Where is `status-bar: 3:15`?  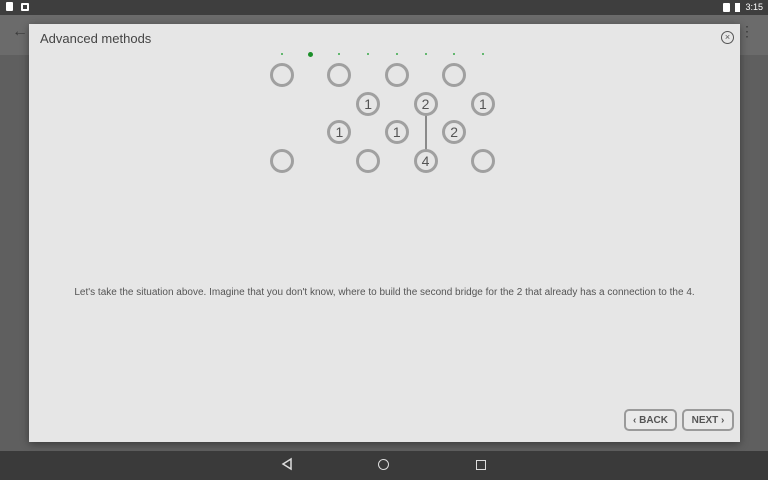 status-bar: 3:15 is located at coordinates (384, 7).